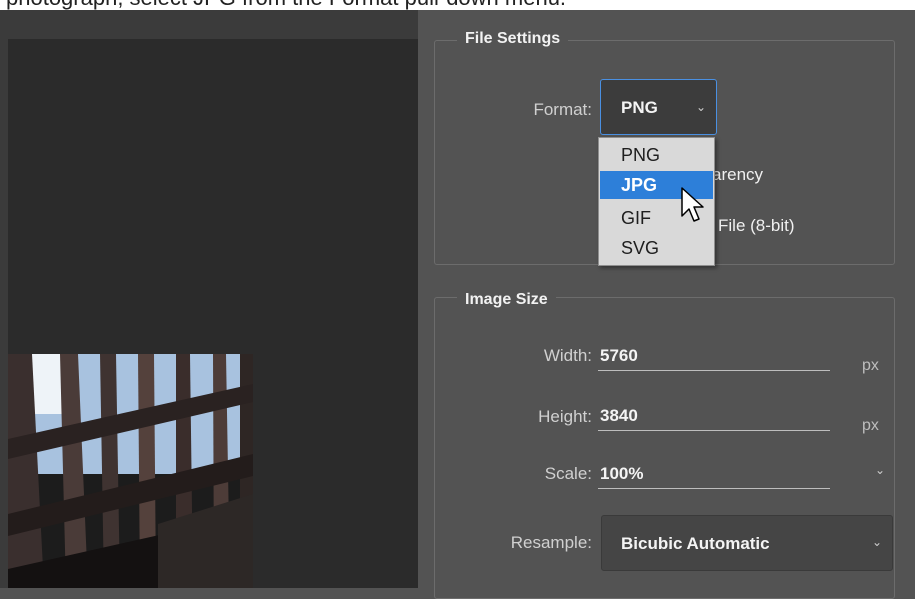 This screenshot has height=599, width=915. What do you see at coordinates (714, 475) in the screenshot?
I see `scale-field: 100%` at bounding box center [714, 475].